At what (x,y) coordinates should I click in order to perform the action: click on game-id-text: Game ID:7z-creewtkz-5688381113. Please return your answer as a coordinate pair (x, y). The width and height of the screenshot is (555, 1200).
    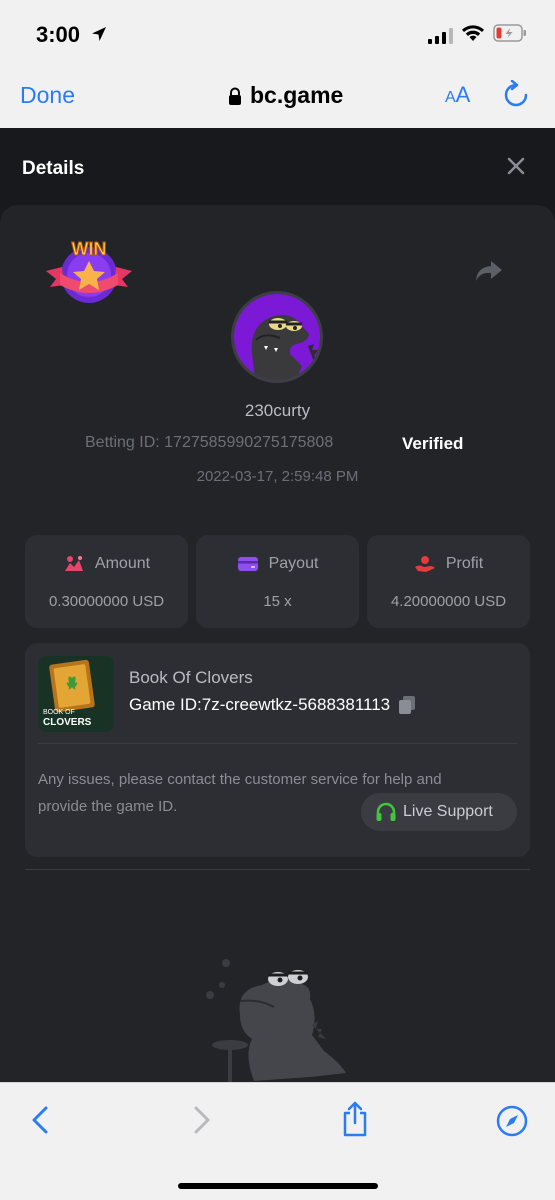
    Looking at the image, I should click on (260, 704).